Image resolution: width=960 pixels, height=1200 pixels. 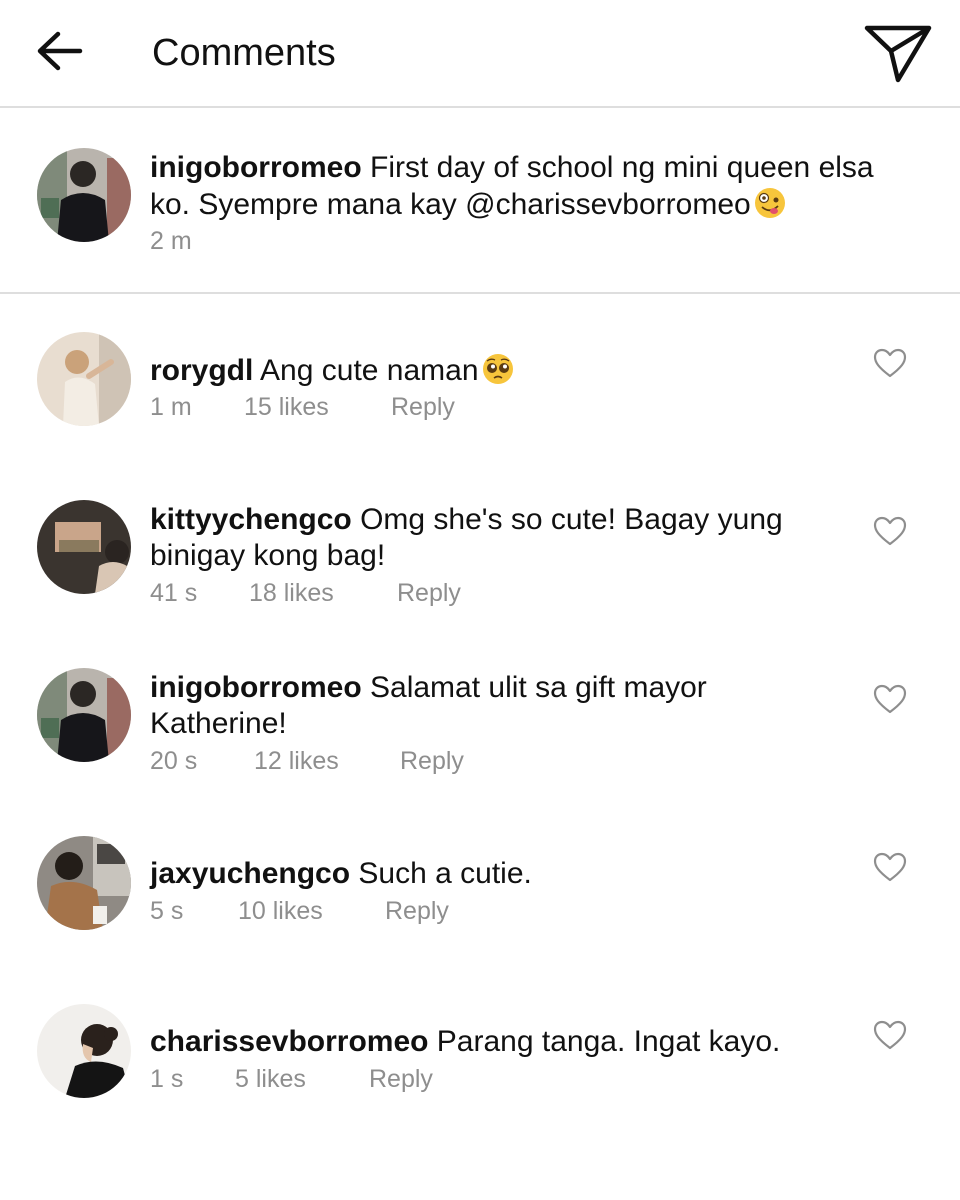 I want to click on comment-time: 41 s, so click(x=174, y=593).